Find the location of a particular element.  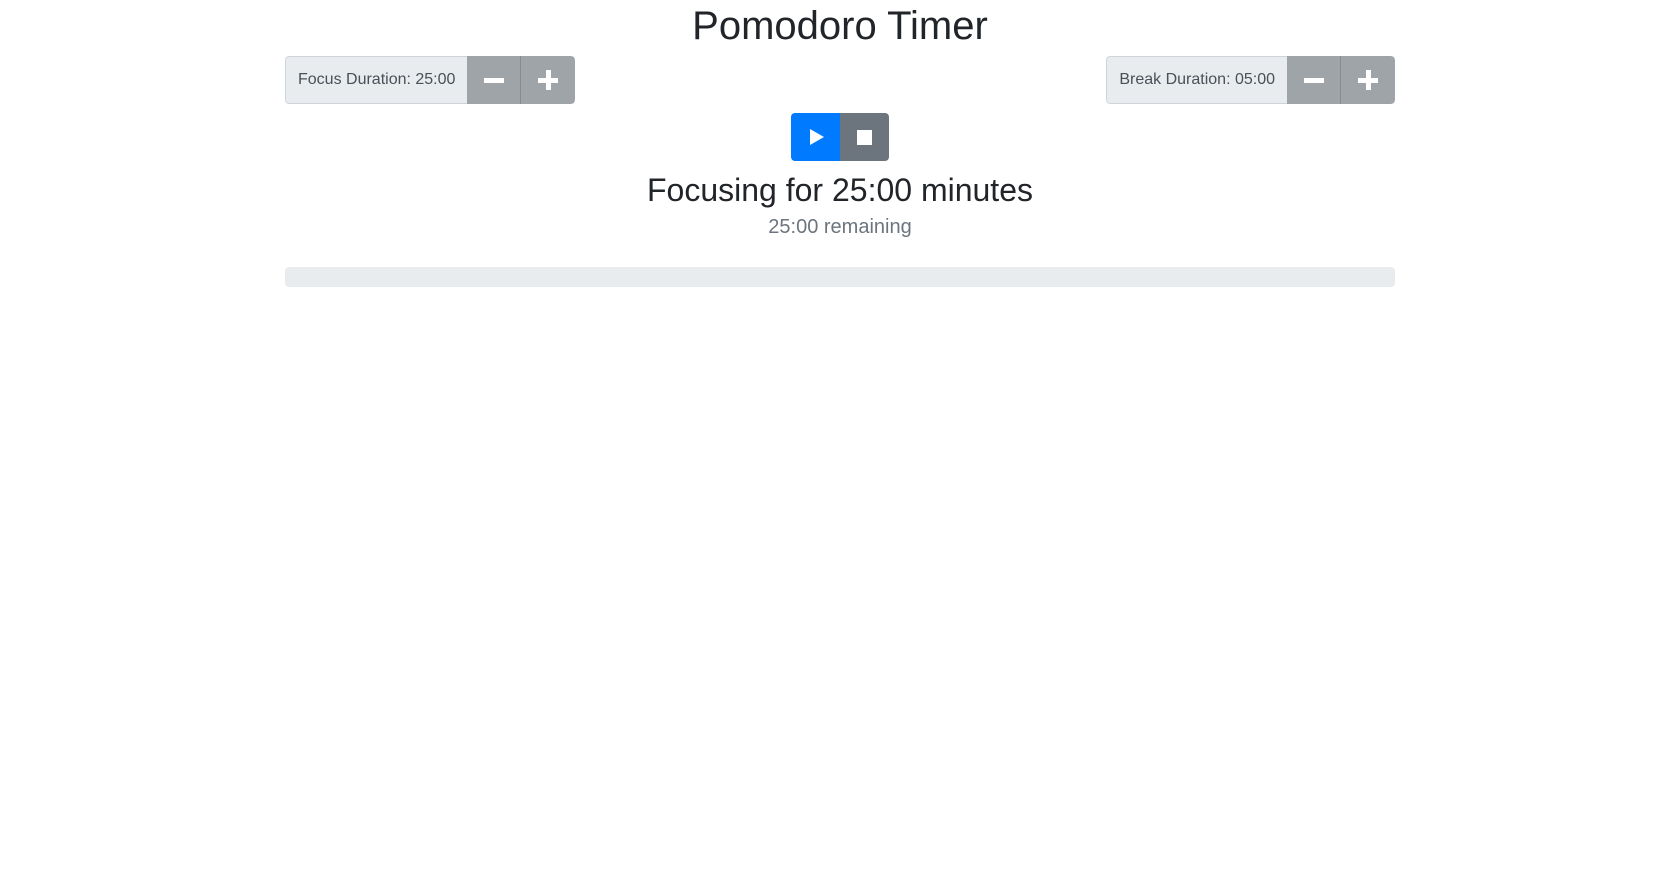

play-icon is located at coordinates (817, 137).